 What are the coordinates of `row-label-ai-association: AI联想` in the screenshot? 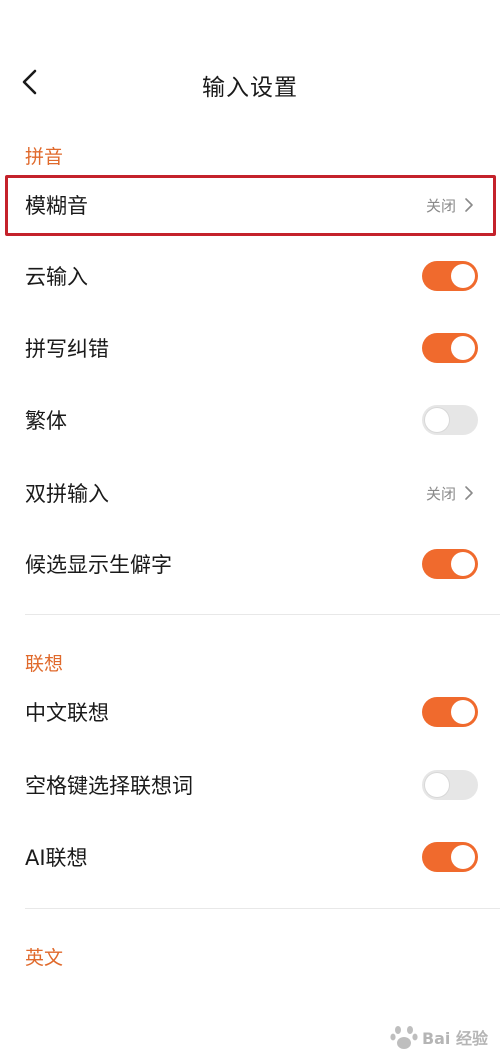 It's located at (56, 858).